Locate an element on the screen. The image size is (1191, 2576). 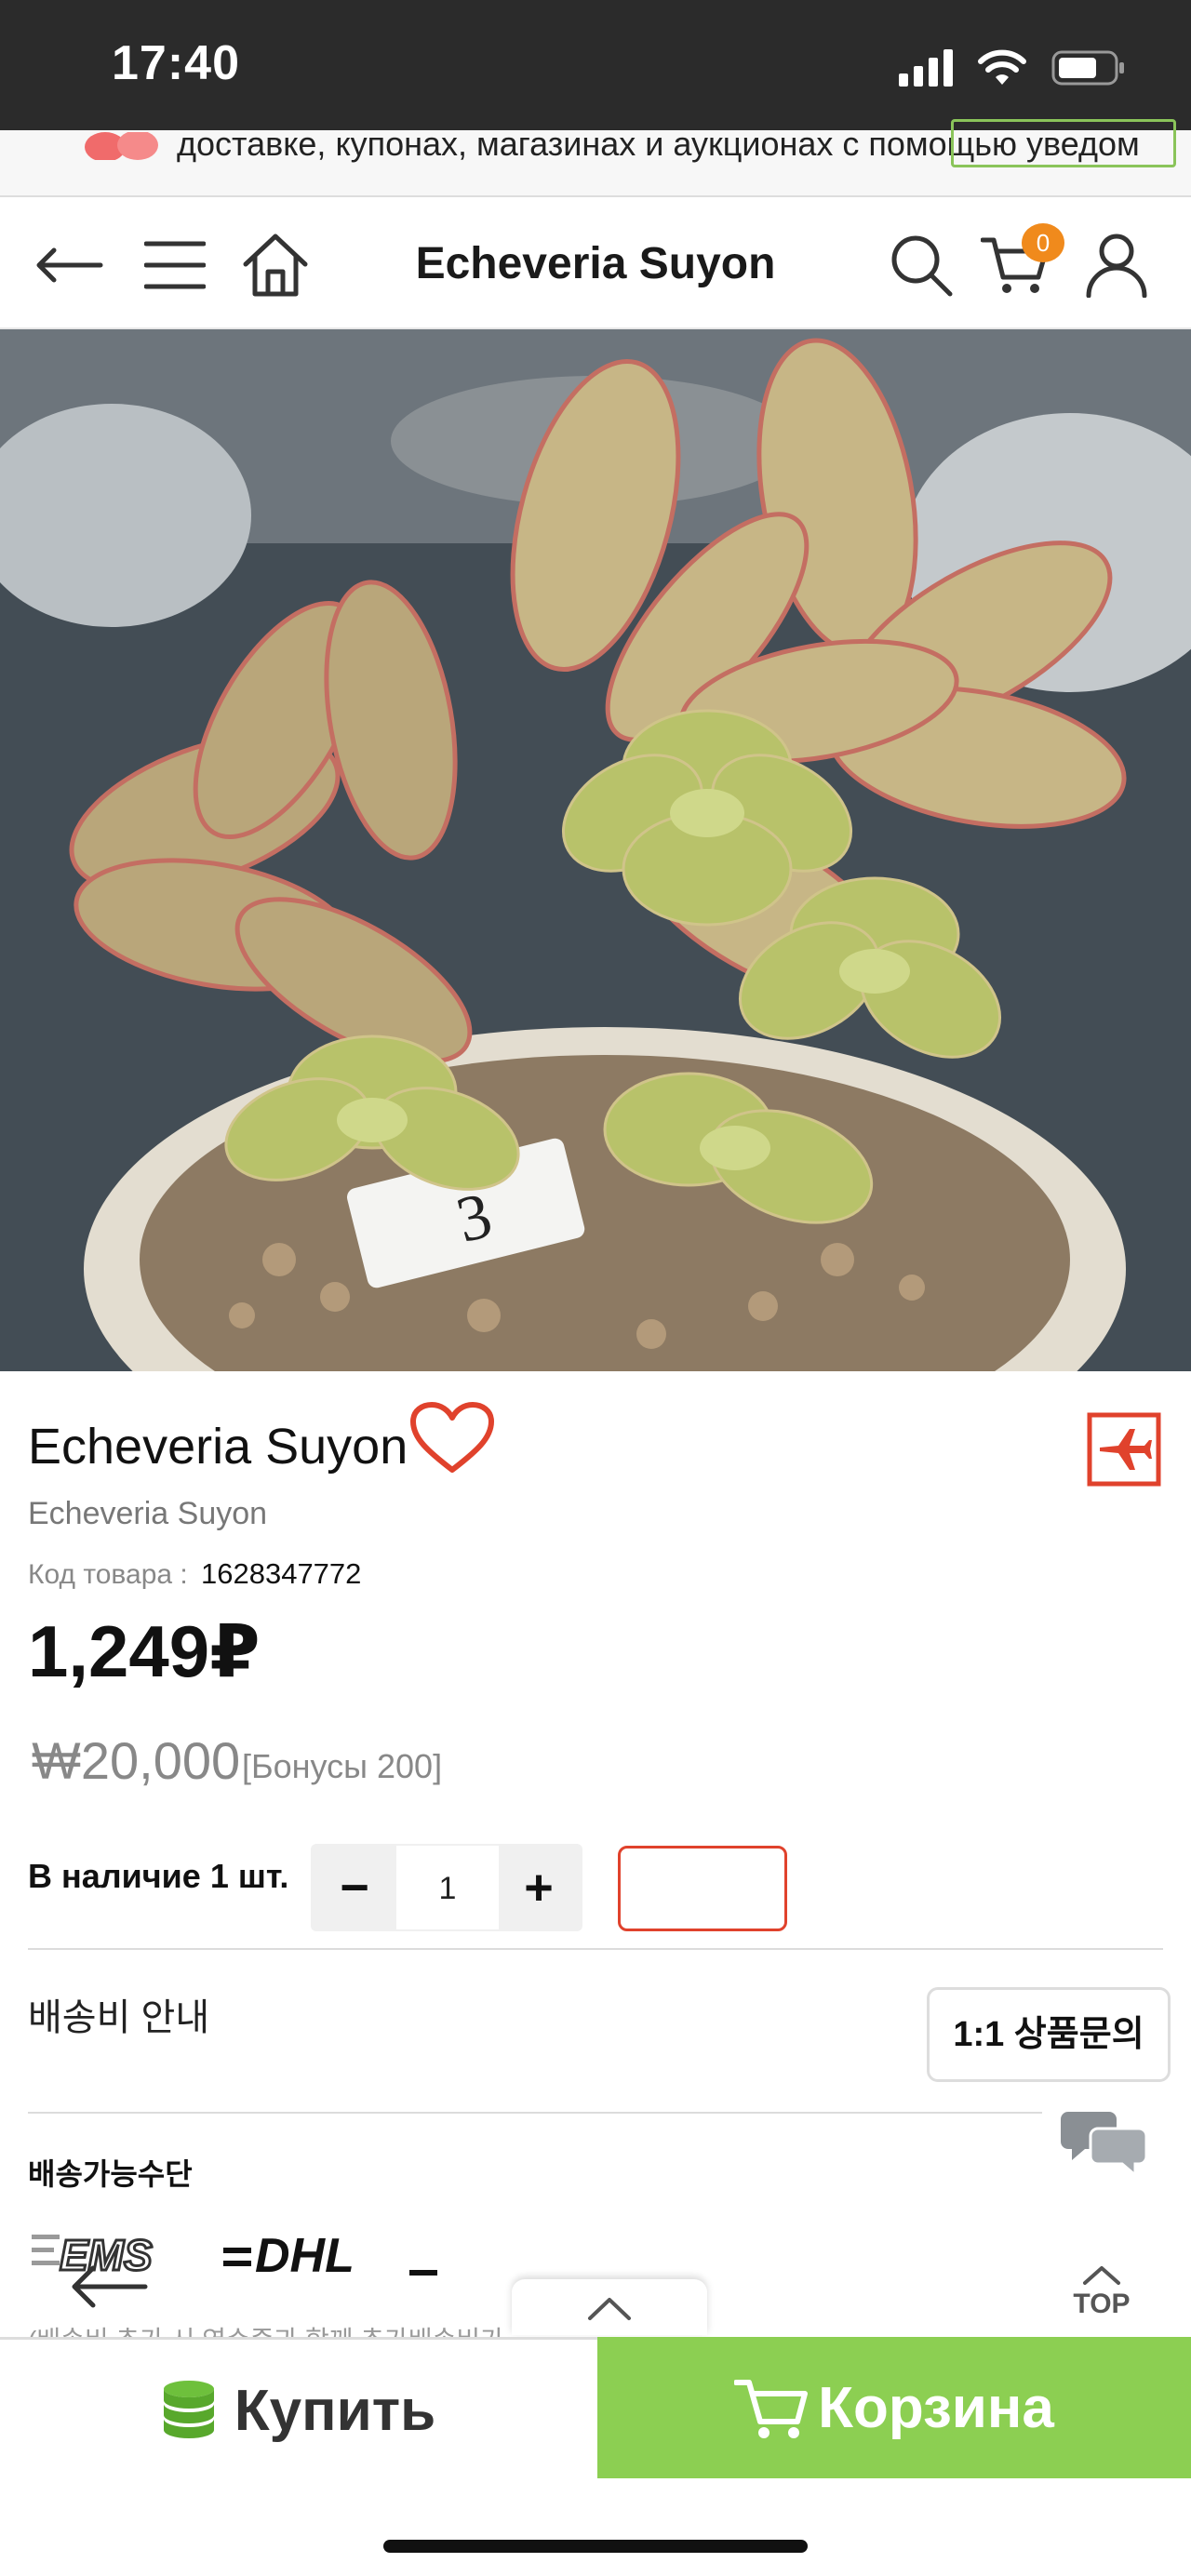
quantity-value: 1 is located at coordinates (447, 1887).